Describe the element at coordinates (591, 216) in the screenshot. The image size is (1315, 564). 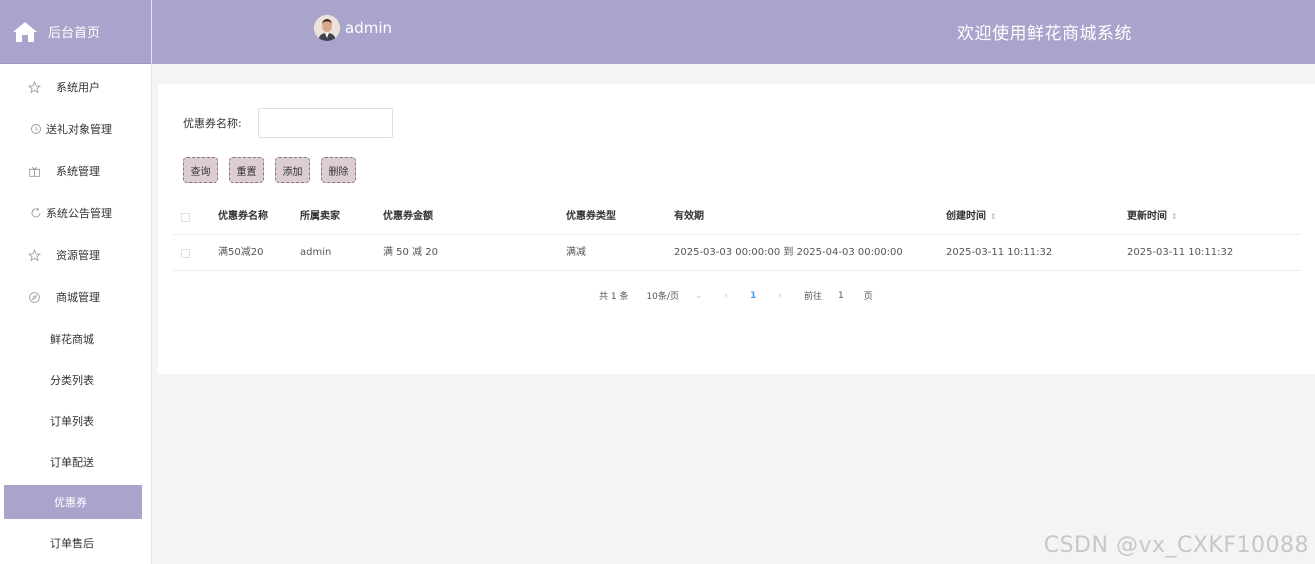
I see `col-header-type: 优惠券类型` at that location.